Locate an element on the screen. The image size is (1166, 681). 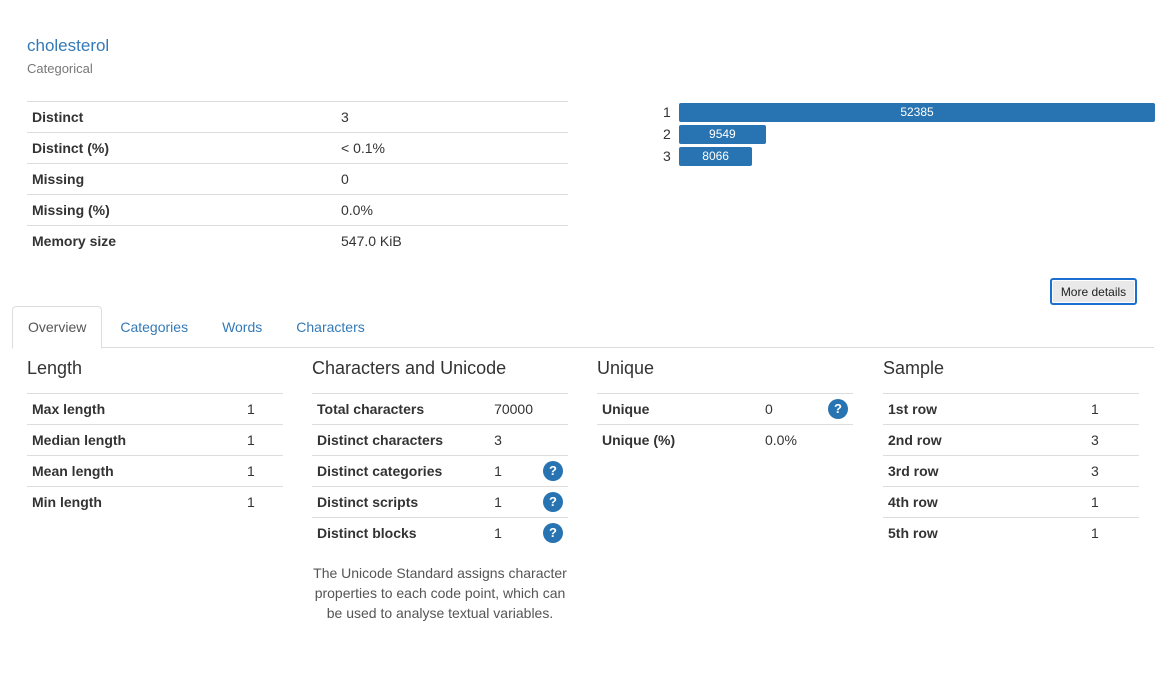
stat-row: 1st row 1 is located at coordinates (1011, 409).